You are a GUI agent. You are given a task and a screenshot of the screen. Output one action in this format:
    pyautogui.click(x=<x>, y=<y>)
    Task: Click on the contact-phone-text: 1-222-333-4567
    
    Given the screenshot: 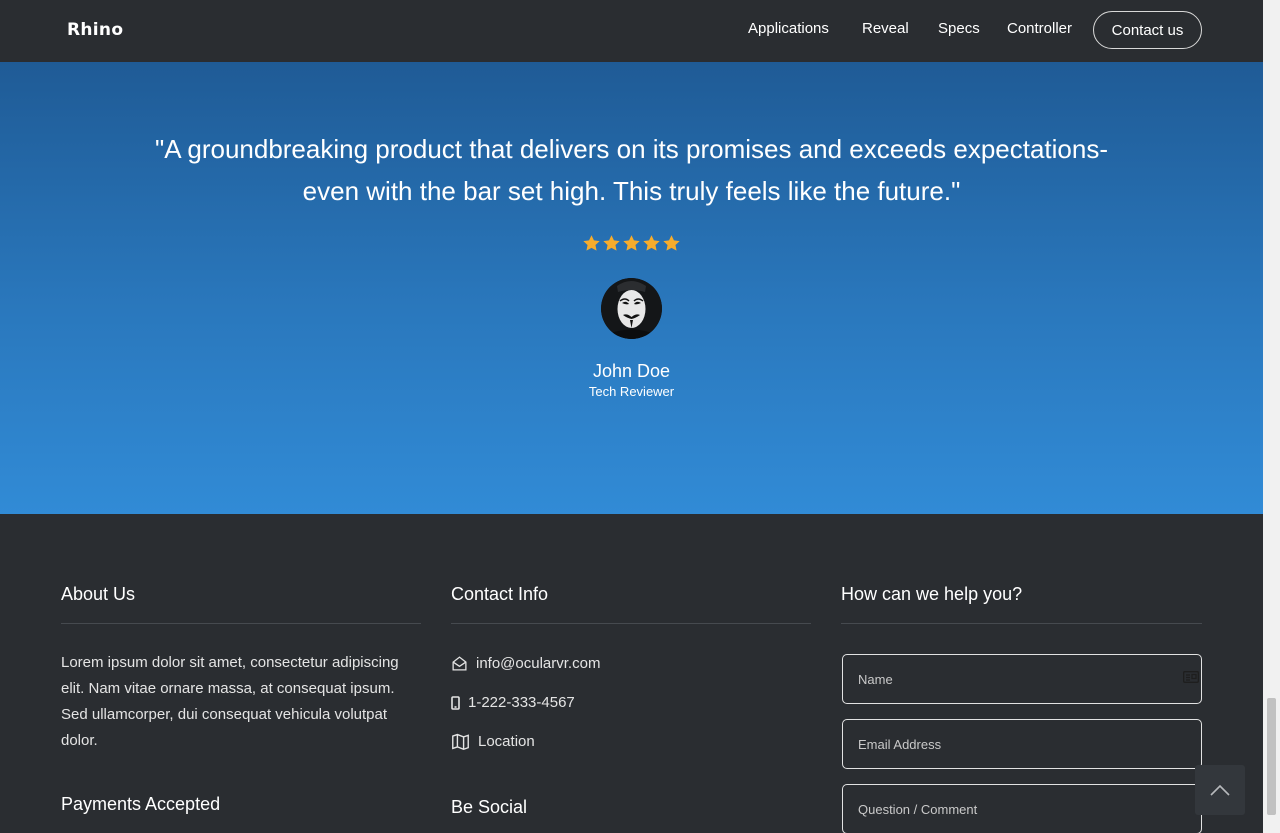 What is the action you would take?
    pyautogui.click(x=521, y=702)
    